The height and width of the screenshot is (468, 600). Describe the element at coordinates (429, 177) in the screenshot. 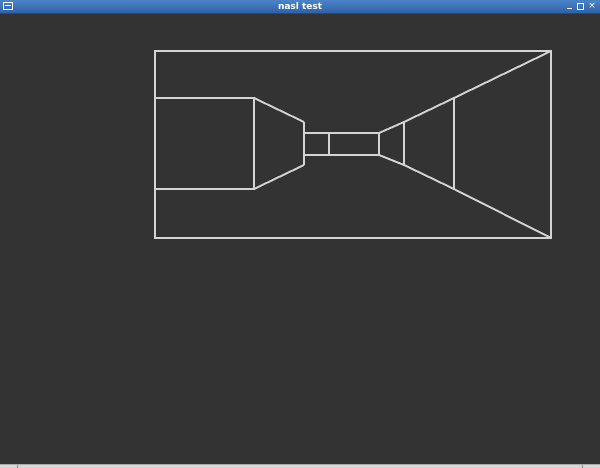

I see `right-wall-mid-bottom` at that location.